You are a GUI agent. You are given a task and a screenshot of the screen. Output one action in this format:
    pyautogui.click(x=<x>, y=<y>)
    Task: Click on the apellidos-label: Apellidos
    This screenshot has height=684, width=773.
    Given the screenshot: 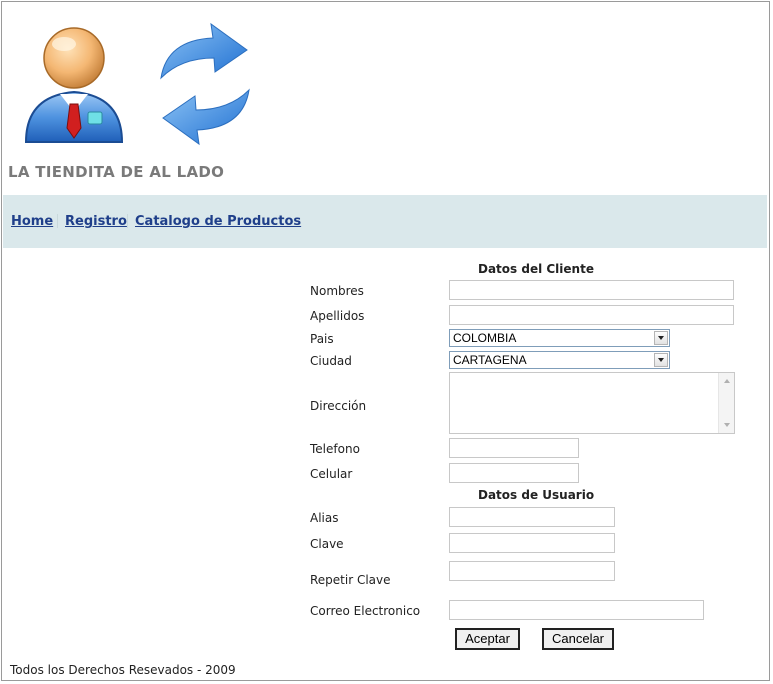 What is the action you would take?
    pyautogui.click(x=337, y=316)
    